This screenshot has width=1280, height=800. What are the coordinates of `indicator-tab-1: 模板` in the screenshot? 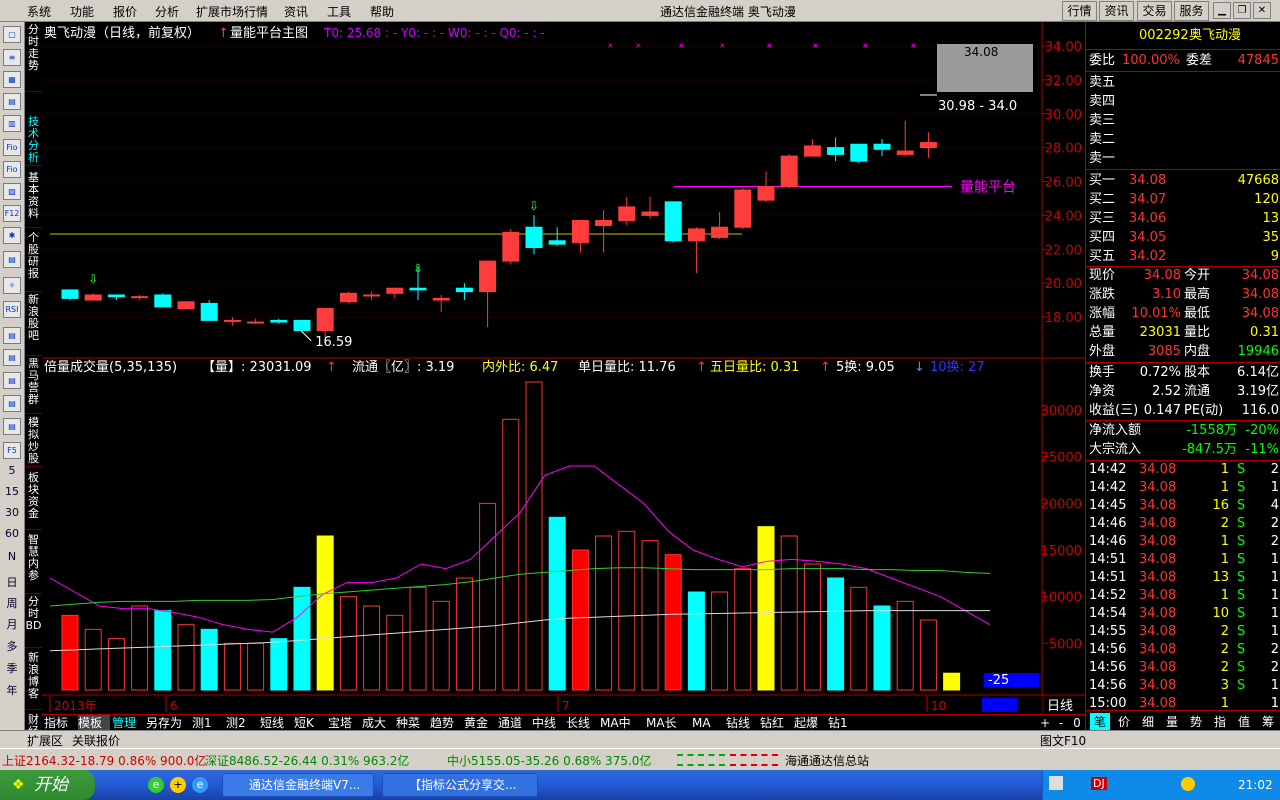 It's located at (94, 723).